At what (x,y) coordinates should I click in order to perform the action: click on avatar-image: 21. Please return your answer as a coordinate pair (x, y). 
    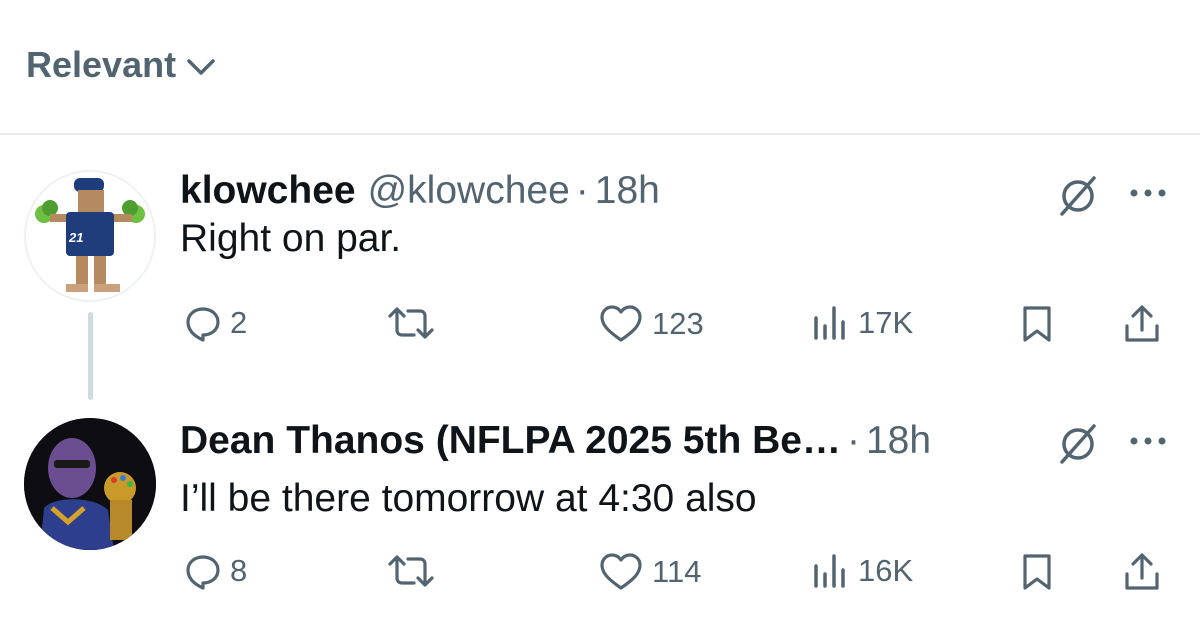
    Looking at the image, I should click on (90, 236).